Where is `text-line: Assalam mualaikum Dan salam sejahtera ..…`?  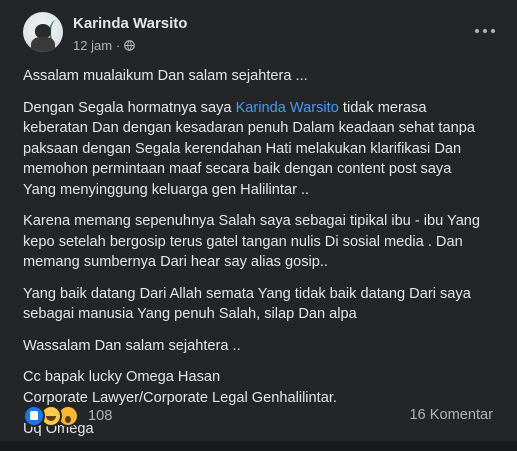 text-line: Assalam mualaikum Dan salam sejahtera ..… is located at coordinates (165, 76).